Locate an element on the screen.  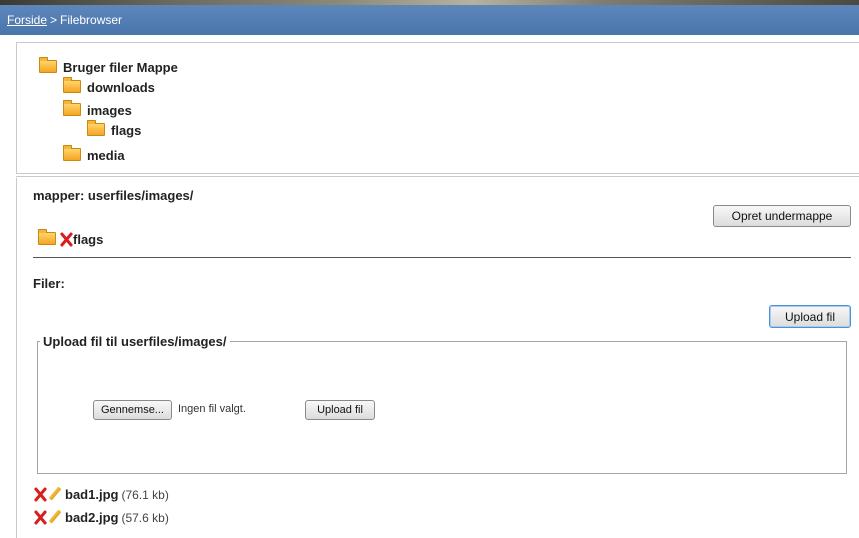
tree-item-label: Bruger filer Mappe is located at coordinates (120, 67).